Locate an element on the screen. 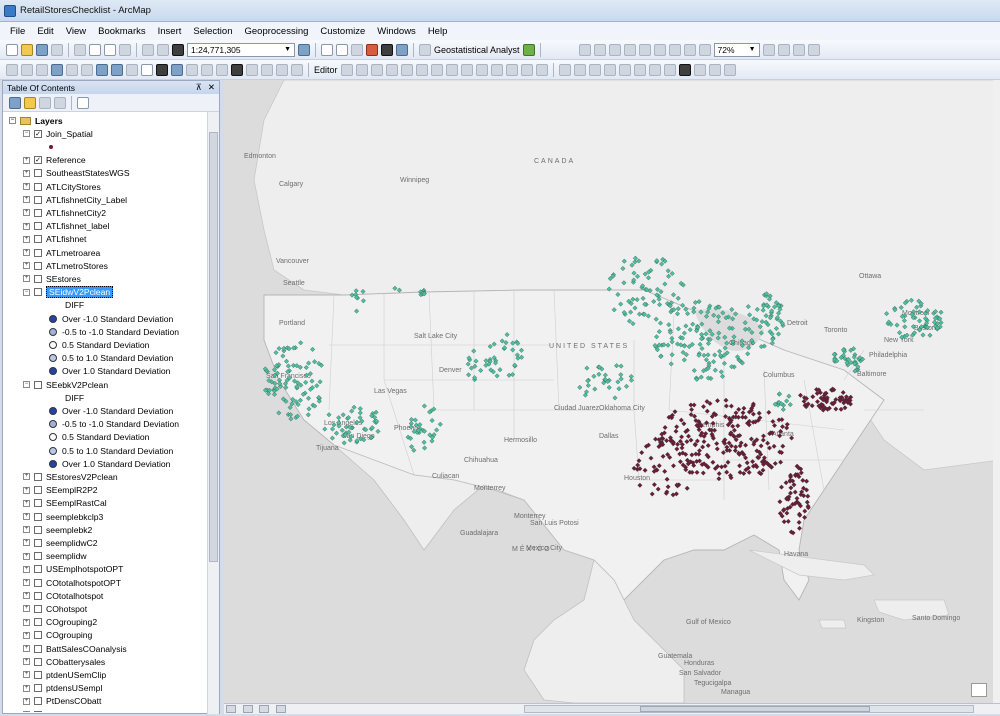 This screenshot has height=716, width=1000. model-builder-icon is located at coordinates (402, 49).